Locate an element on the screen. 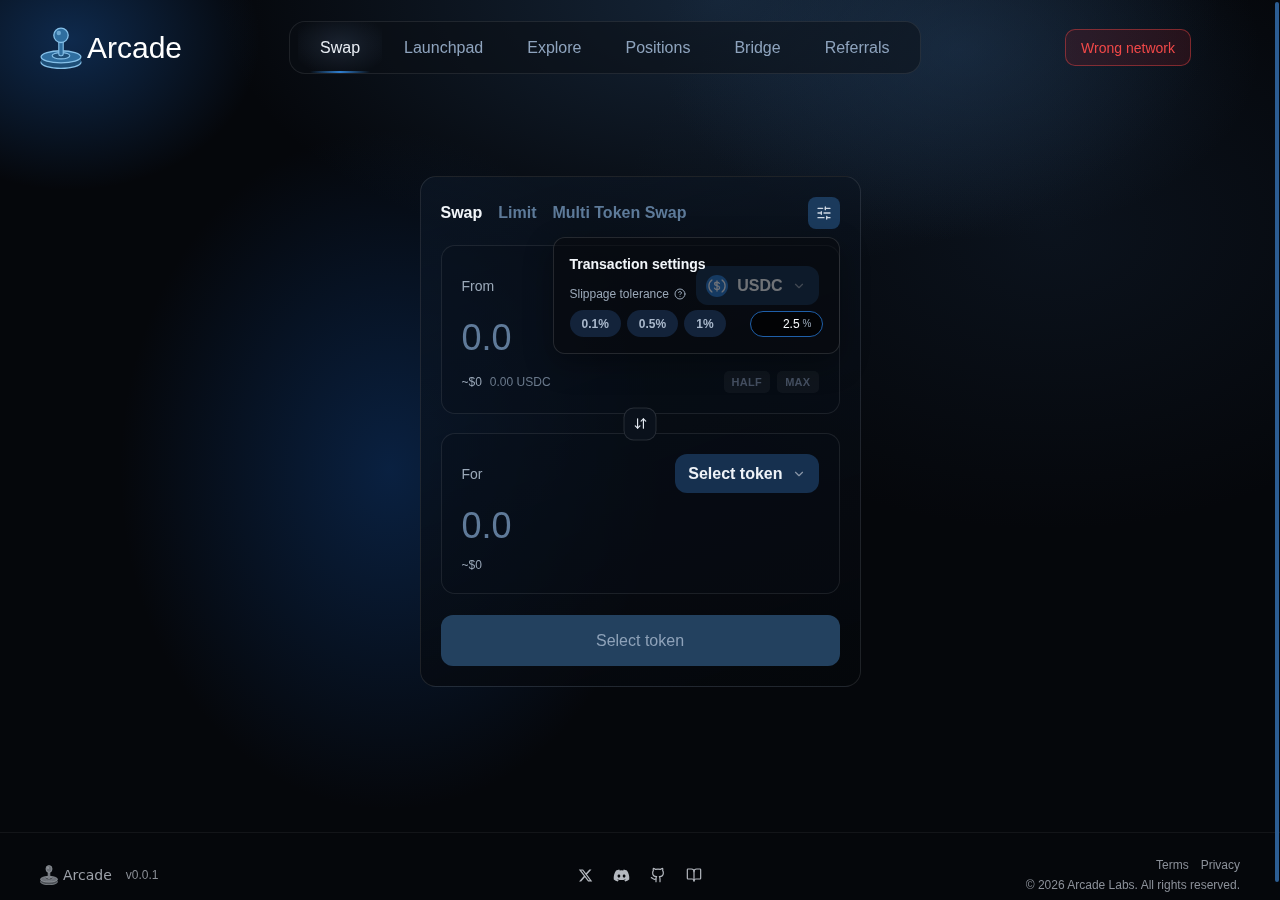 This screenshot has width=1280, height=900. swap-mode-tab: Multi Token Swap is located at coordinates (619, 213).